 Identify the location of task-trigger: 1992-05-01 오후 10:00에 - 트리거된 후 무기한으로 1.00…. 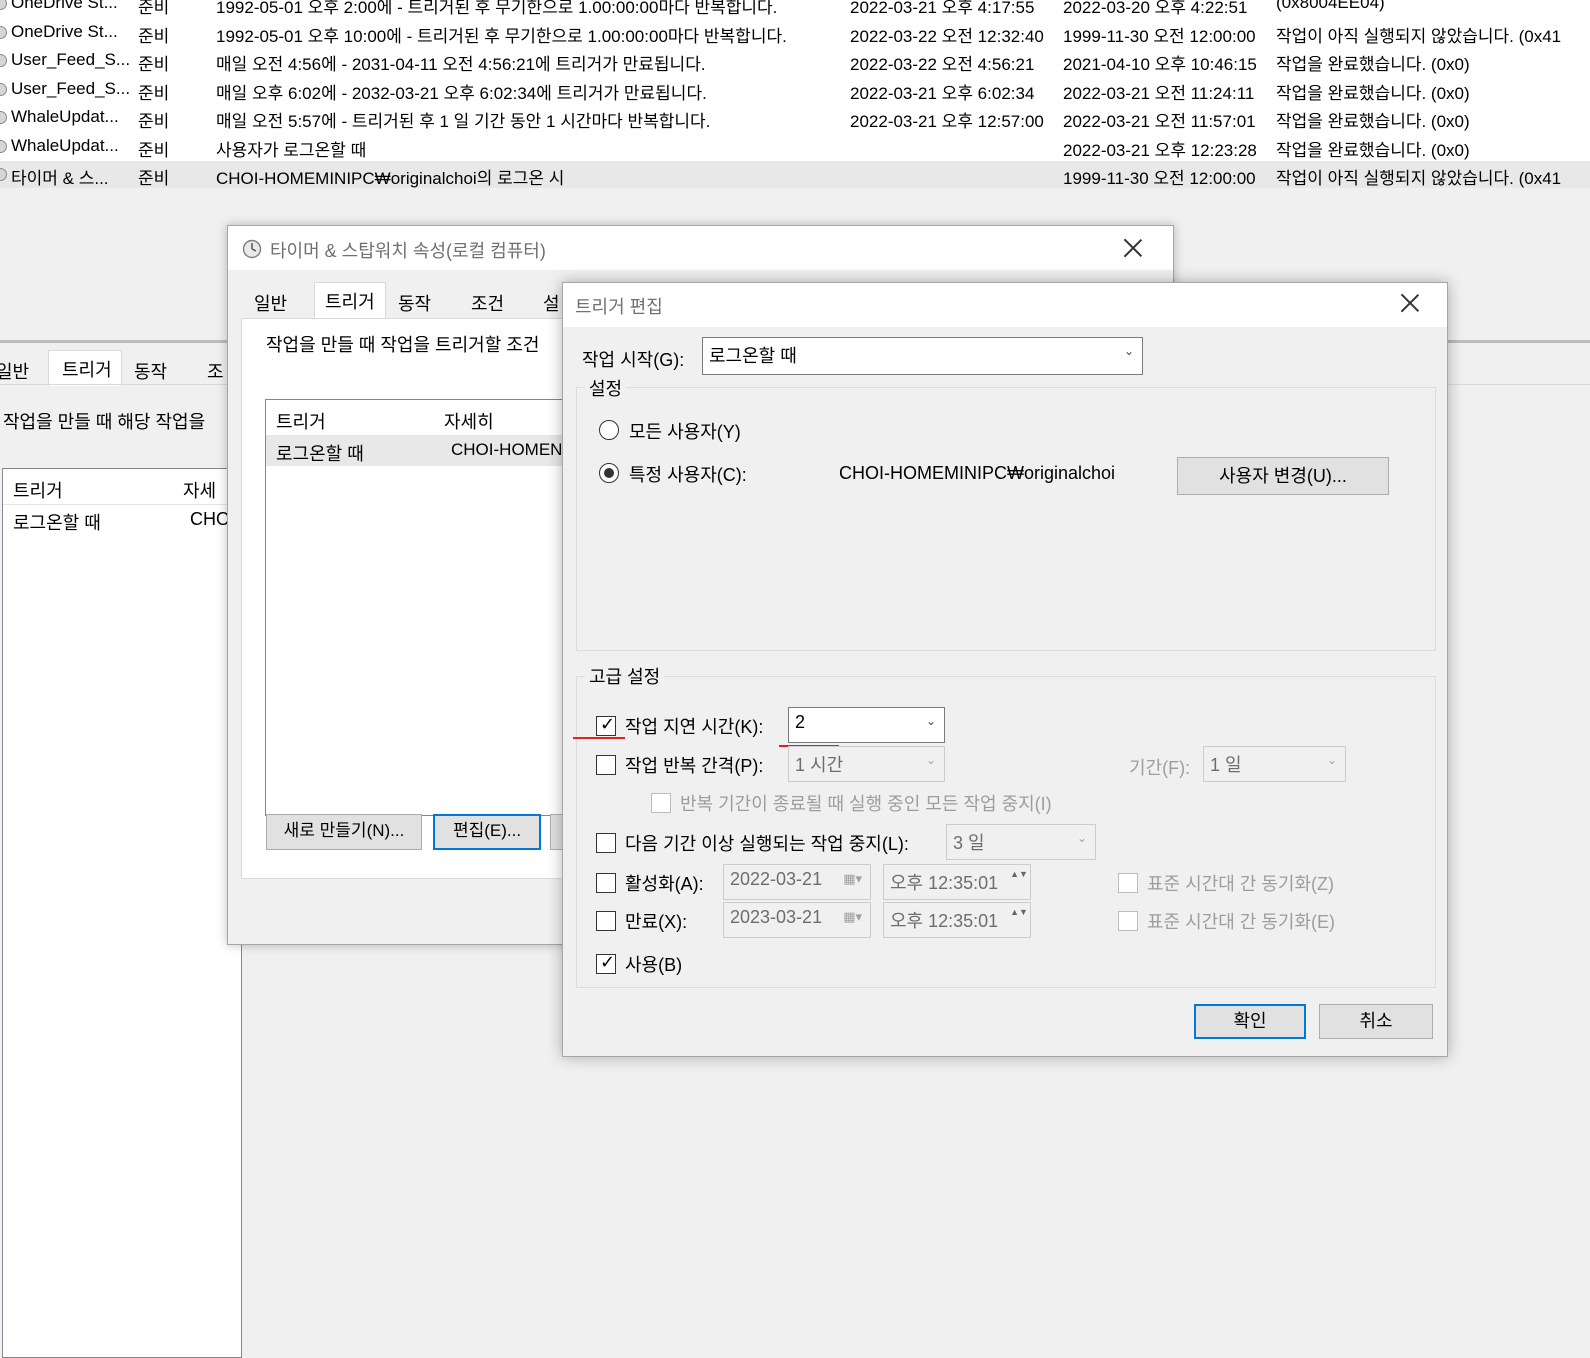
(501, 36).